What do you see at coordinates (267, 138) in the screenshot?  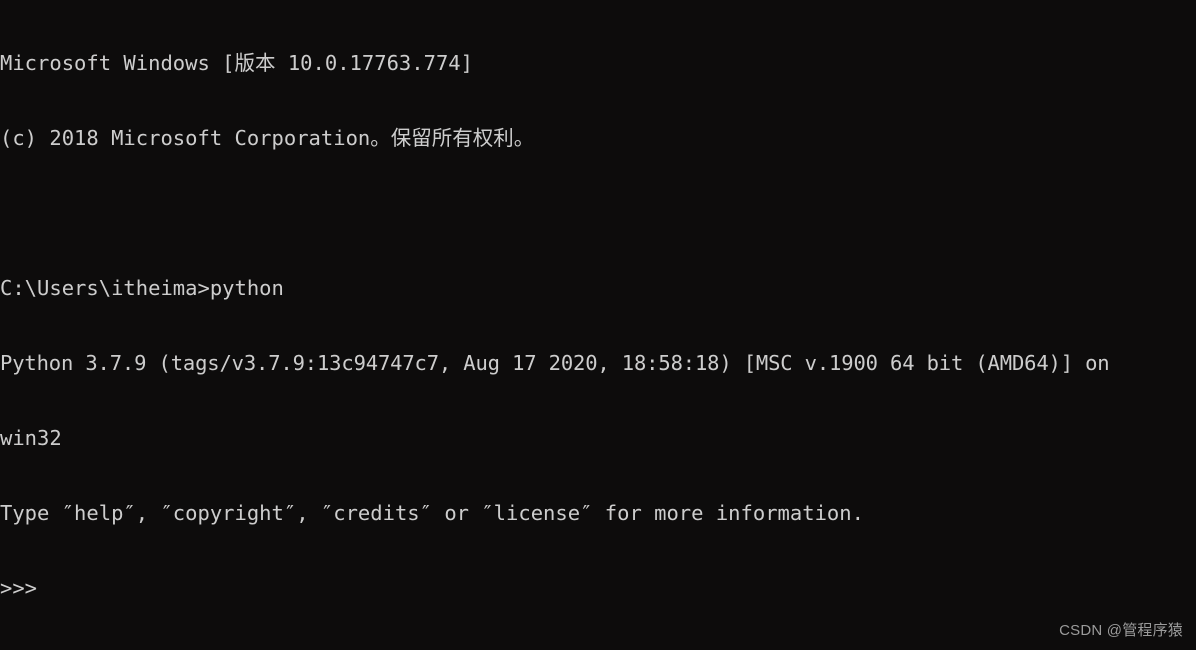 I see `terminal-line-copyright: (c) 2018 Microsoft Corporation。保留所有权利。` at bounding box center [267, 138].